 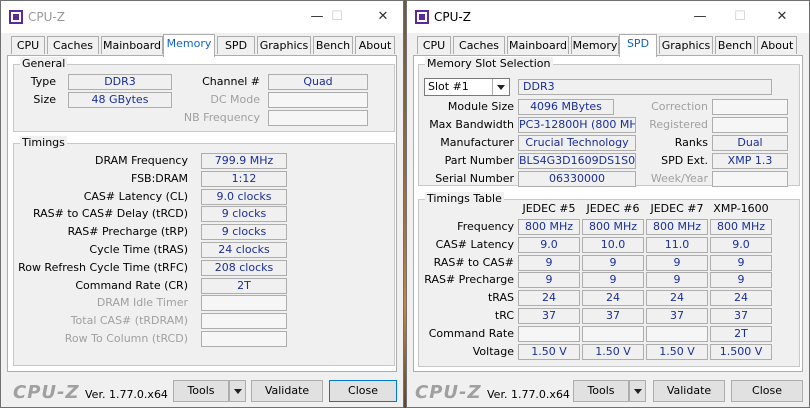 I want to click on serial-number-label: Serial Number, so click(x=474, y=178).